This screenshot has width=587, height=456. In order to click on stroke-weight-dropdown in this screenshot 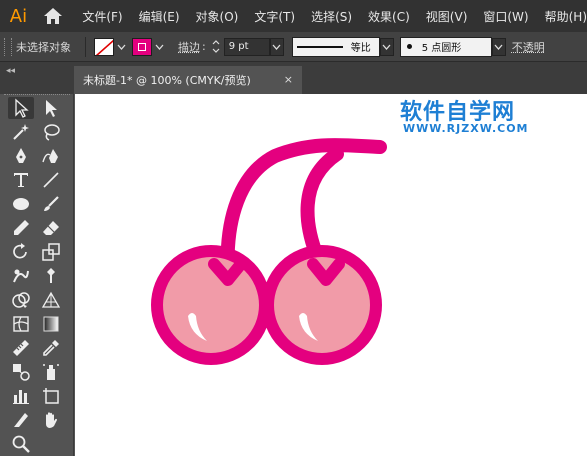, I will do `click(276, 46)`.